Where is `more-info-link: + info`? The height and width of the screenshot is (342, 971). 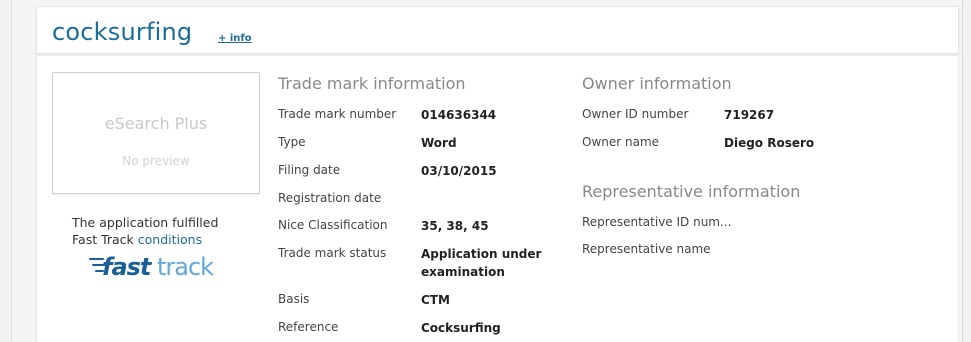 more-info-link: + info is located at coordinates (235, 38).